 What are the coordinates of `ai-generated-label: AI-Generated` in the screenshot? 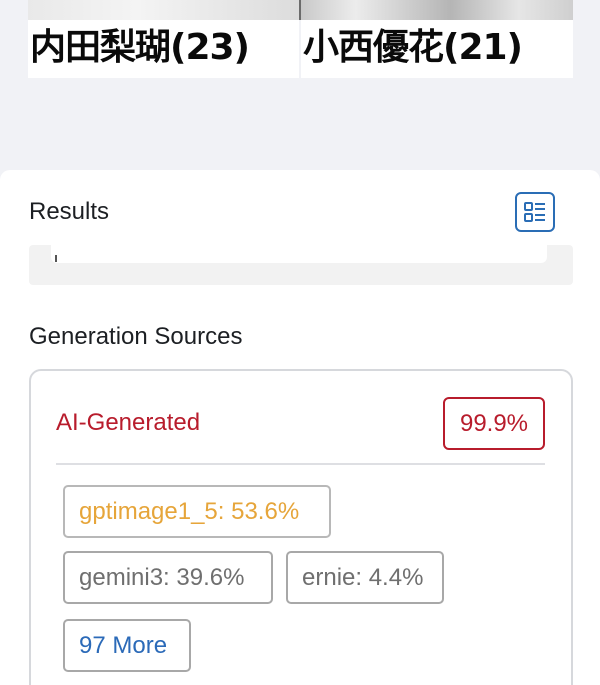 It's located at (128, 422).